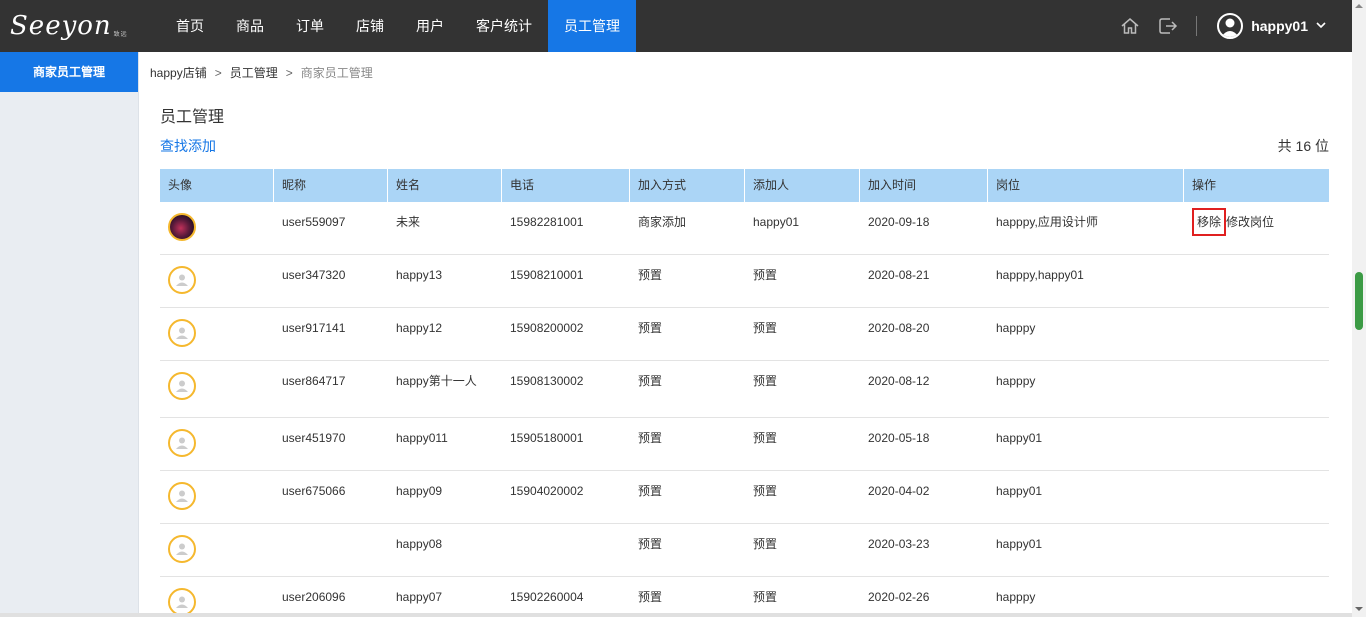  I want to click on name-cell: happy011, so click(445, 444).